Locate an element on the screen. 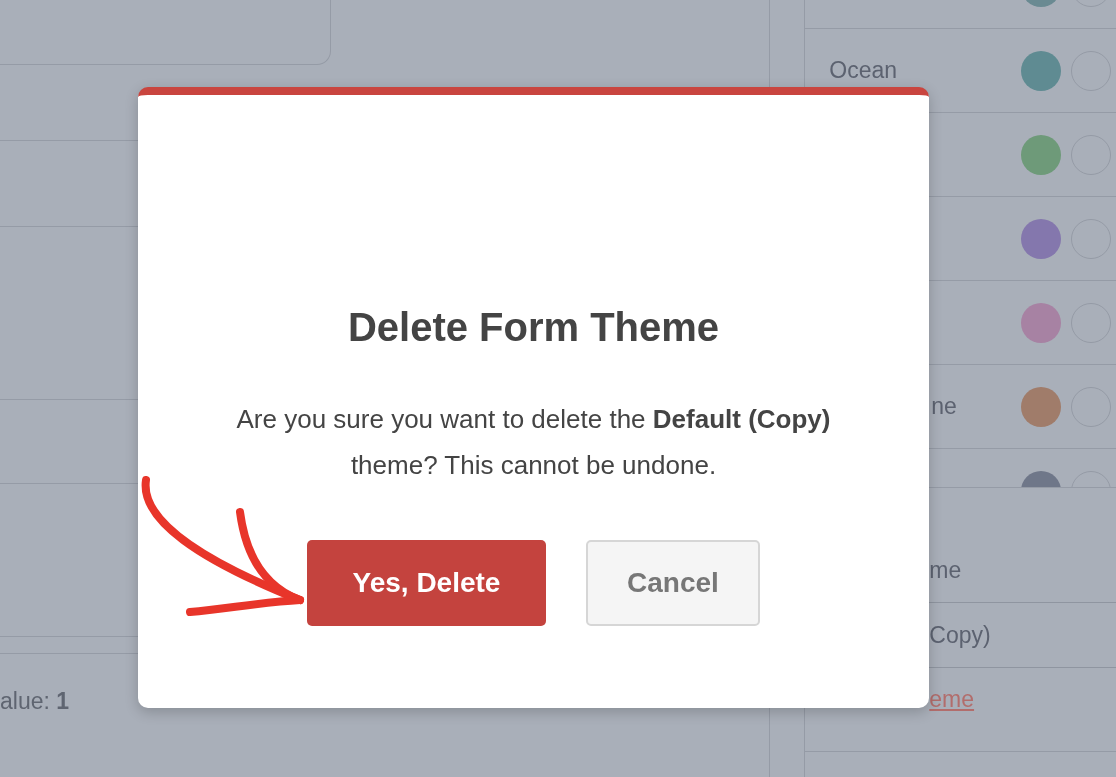 This screenshot has width=1116, height=777. cancel-button: Cancel is located at coordinates (673, 583).